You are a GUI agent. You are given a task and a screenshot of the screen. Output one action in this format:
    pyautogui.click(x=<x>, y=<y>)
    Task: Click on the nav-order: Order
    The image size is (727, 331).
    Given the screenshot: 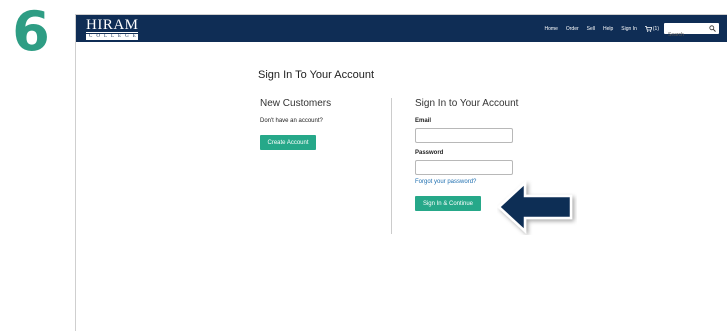 What is the action you would take?
    pyautogui.click(x=572, y=29)
    